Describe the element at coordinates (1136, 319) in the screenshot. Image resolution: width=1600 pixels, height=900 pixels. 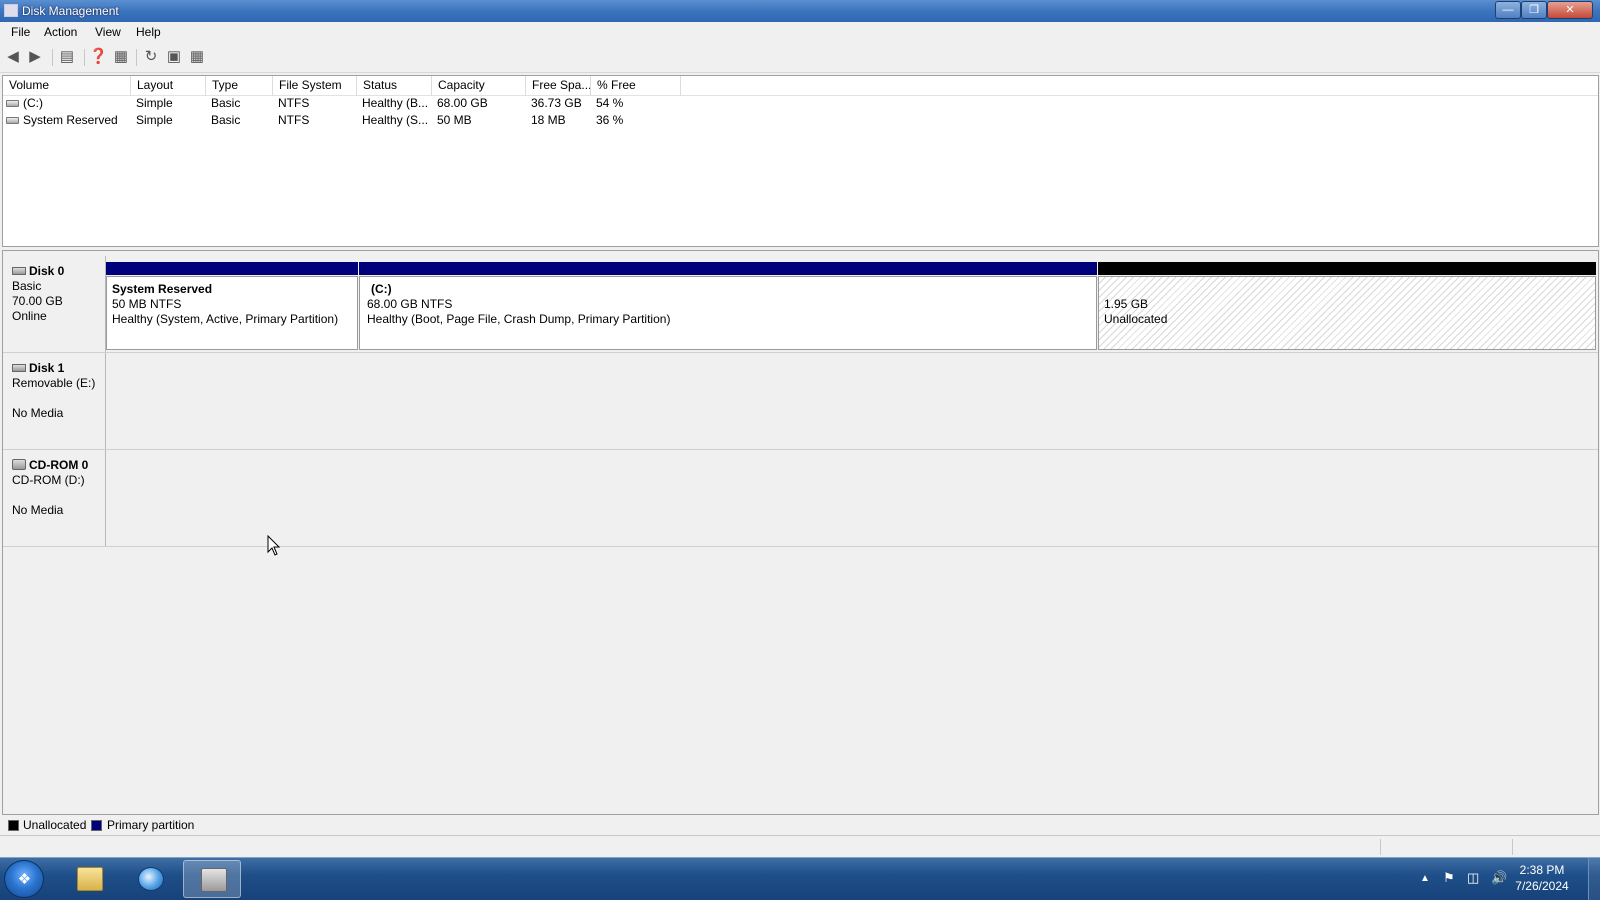
I see `partition-status: Unallocated` at that location.